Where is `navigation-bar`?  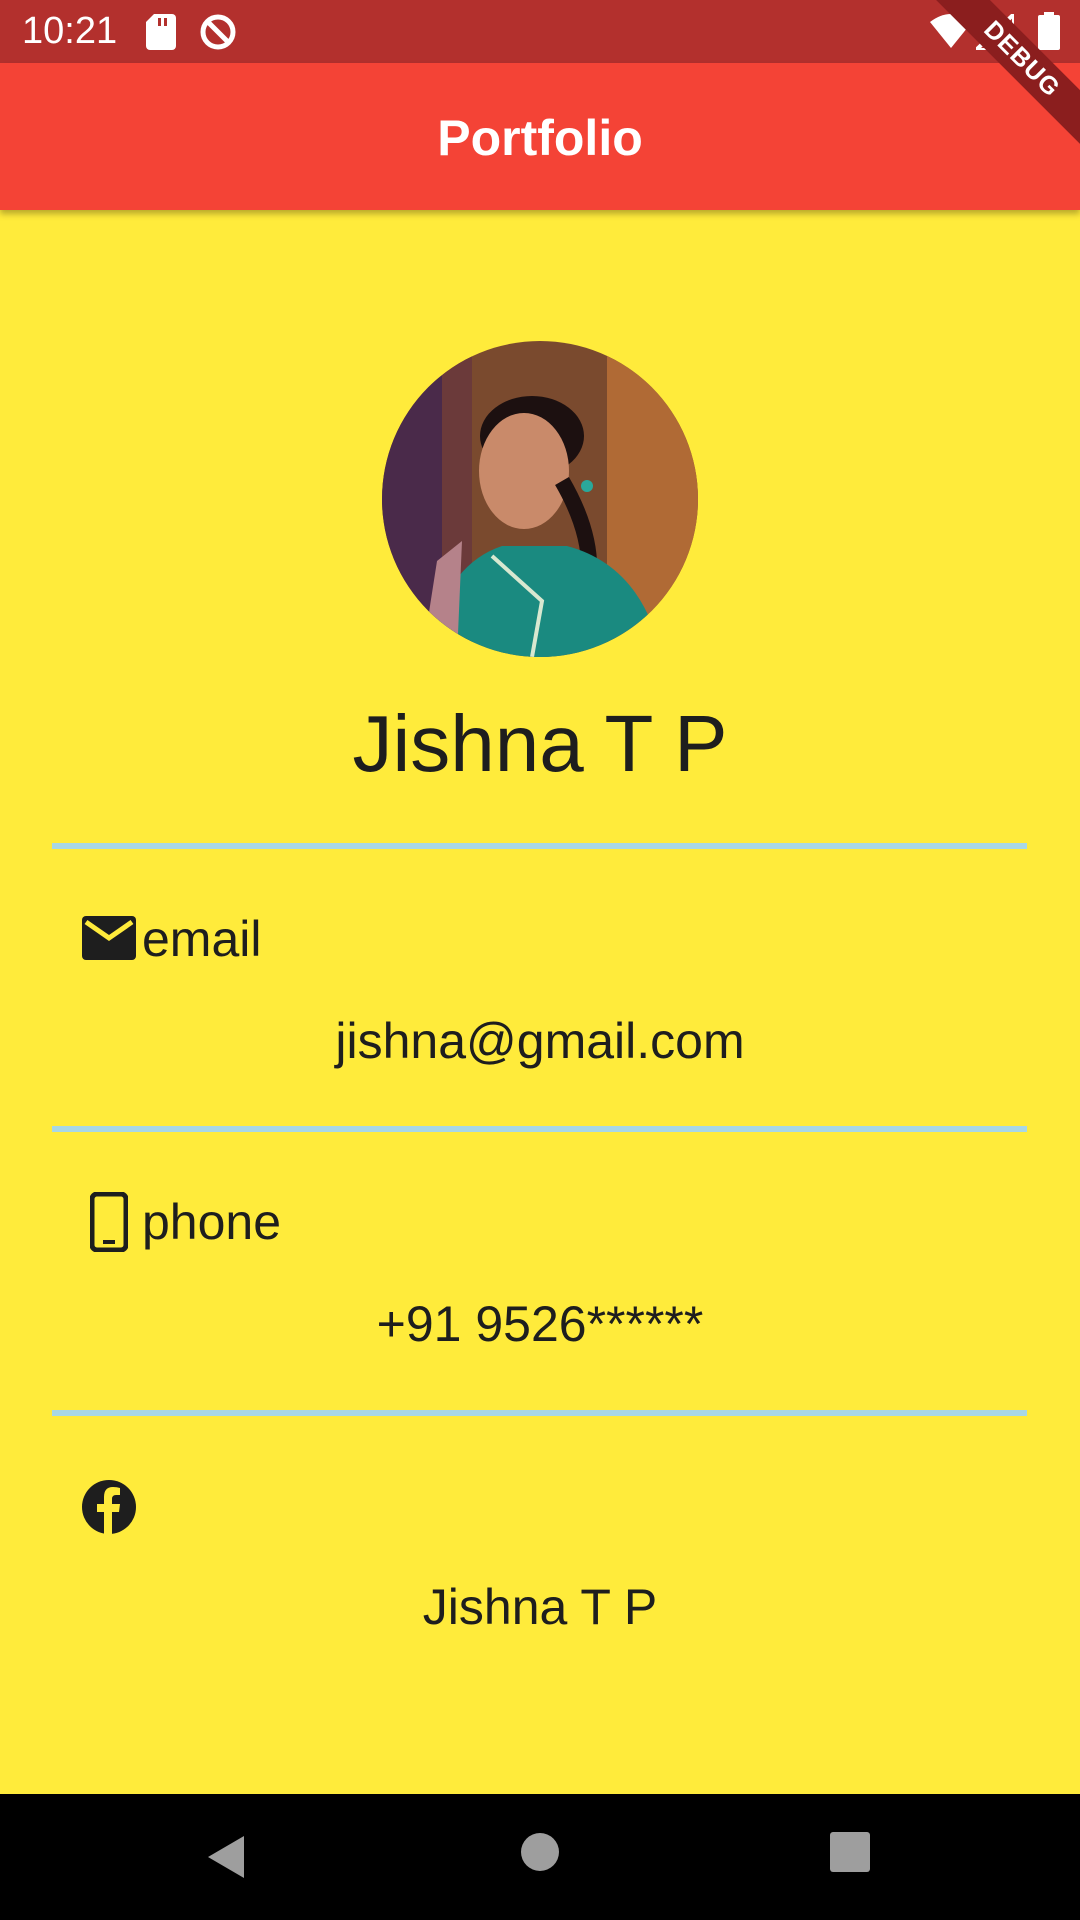 navigation-bar is located at coordinates (540, 1857).